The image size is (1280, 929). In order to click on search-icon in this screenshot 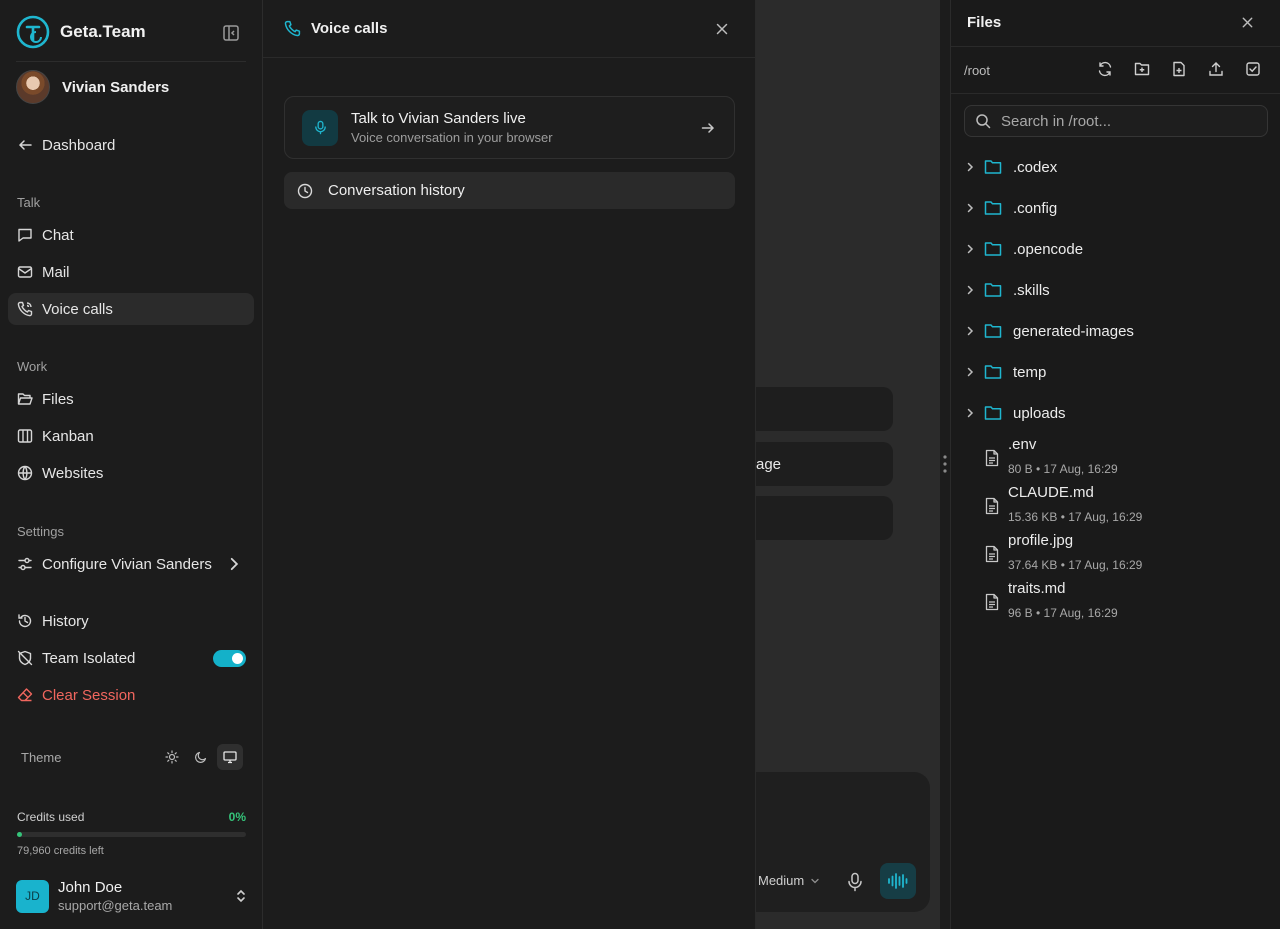, I will do `click(983, 121)`.